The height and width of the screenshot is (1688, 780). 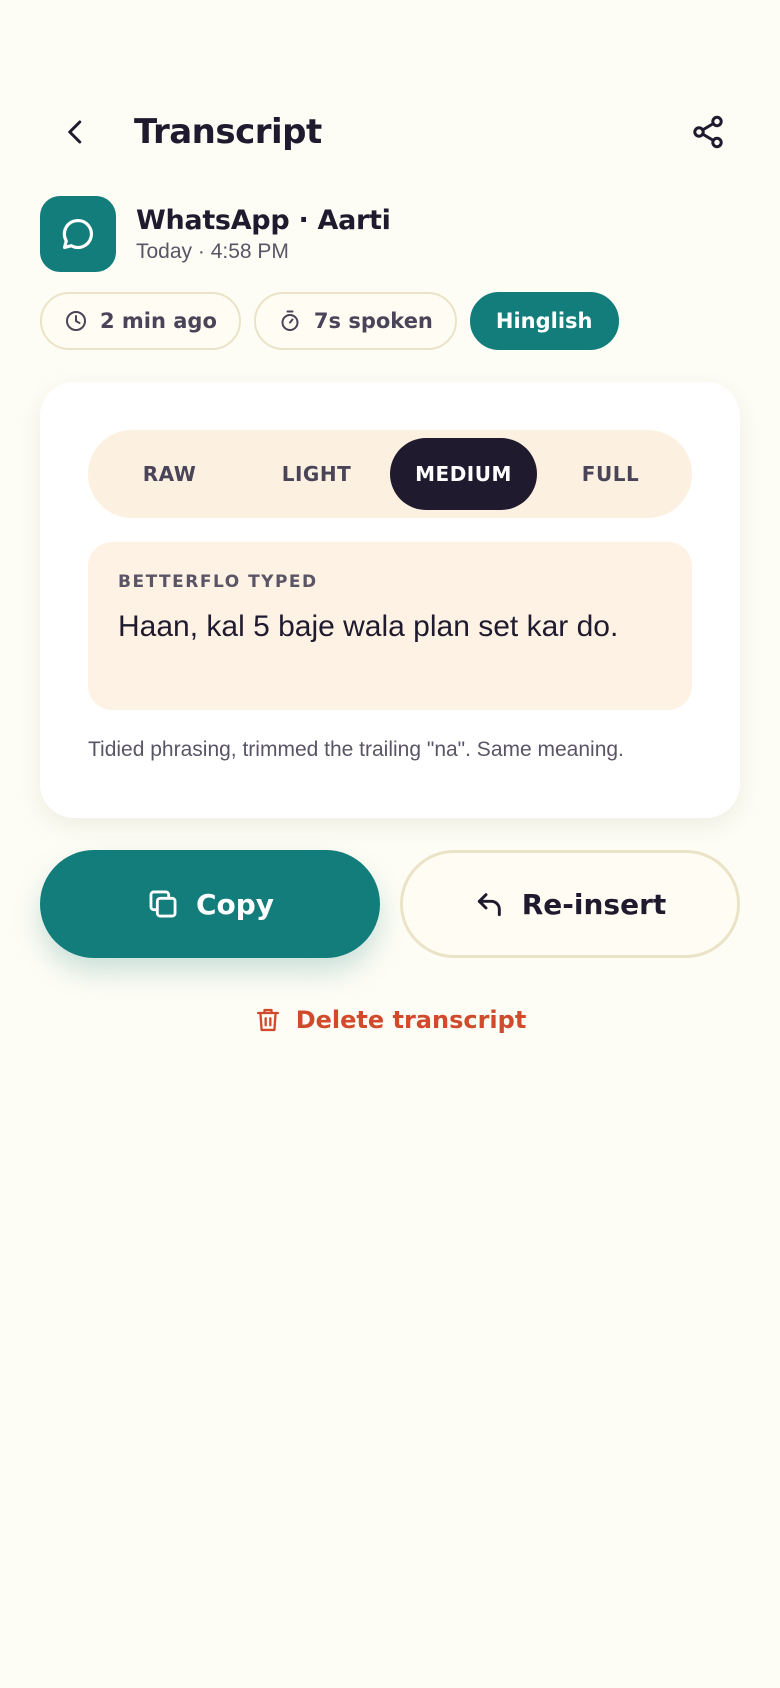 What do you see at coordinates (316, 474) in the screenshot?
I see `level-light: LIGHT` at bounding box center [316, 474].